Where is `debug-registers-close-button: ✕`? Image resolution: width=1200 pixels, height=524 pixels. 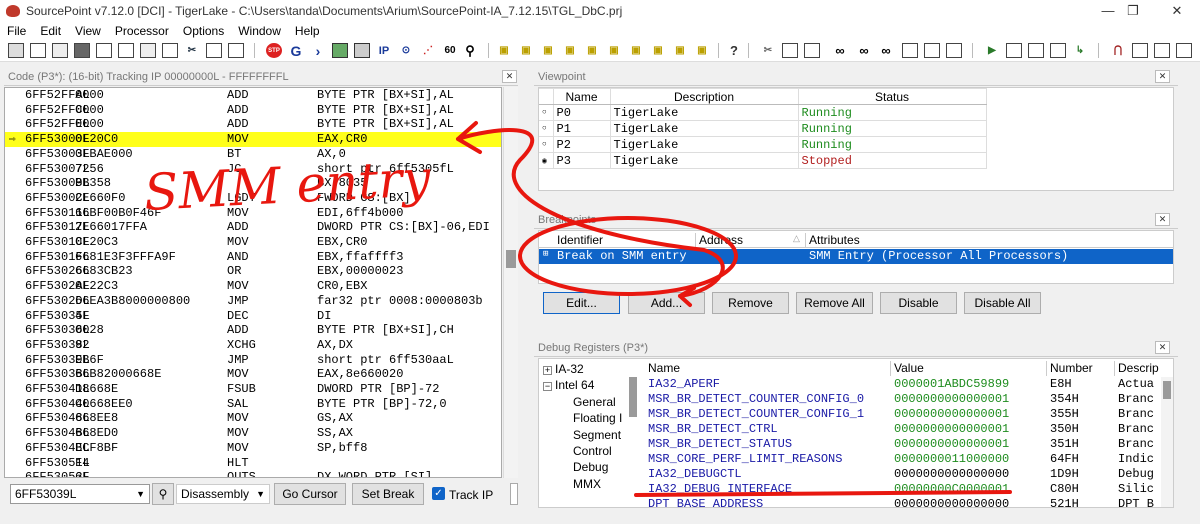
debug-registers-close-button: ✕ is located at coordinates (1162, 347).